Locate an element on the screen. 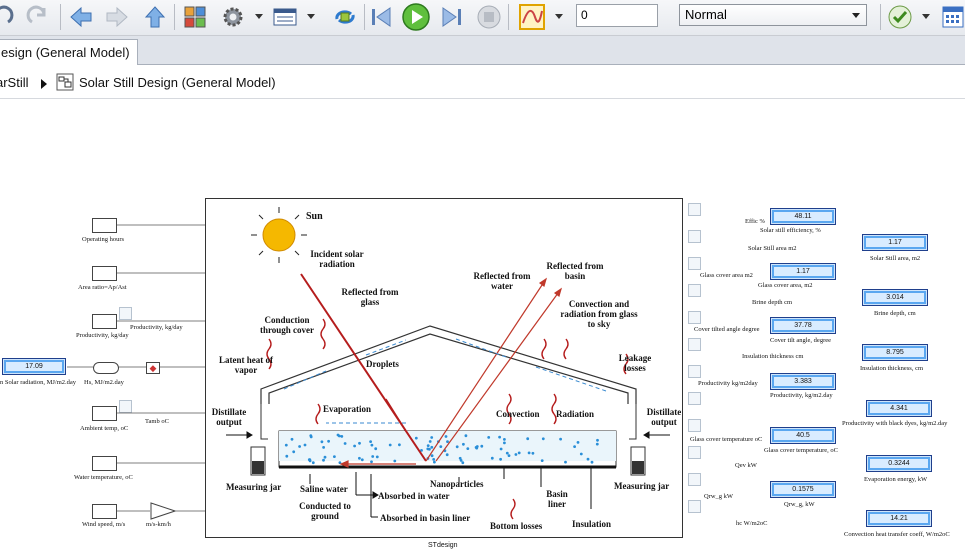 Image resolution: width=965 pixels, height=549 pixels. output-label: Convection heat transfer coeff, W/m2oC is located at coordinates (897, 534).